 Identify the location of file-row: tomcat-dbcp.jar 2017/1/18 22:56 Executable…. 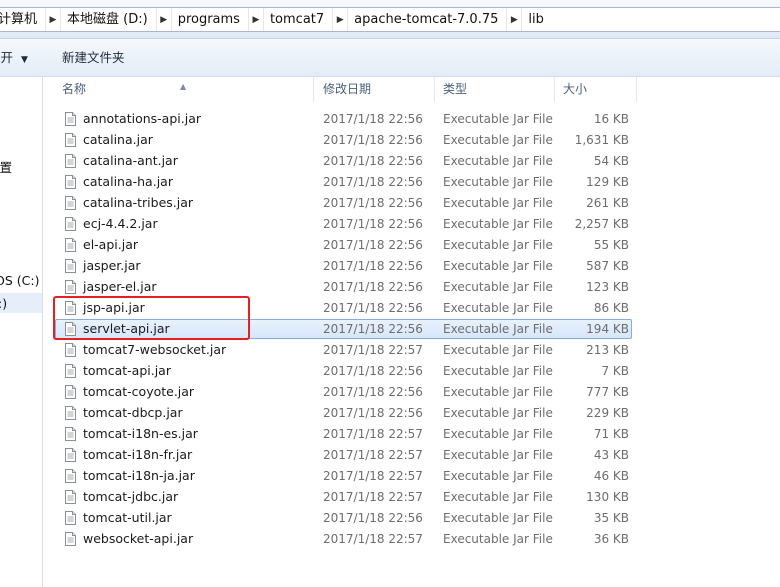
(343, 413).